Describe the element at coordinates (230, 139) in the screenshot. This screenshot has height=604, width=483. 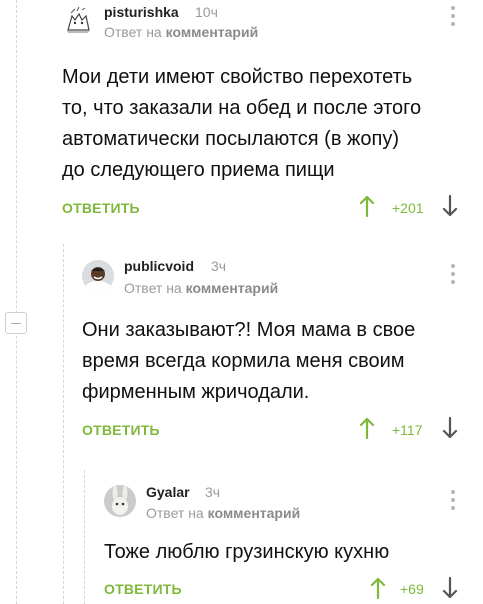
I see `comment-line: автоматически посылаются (в жопу)` at that location.